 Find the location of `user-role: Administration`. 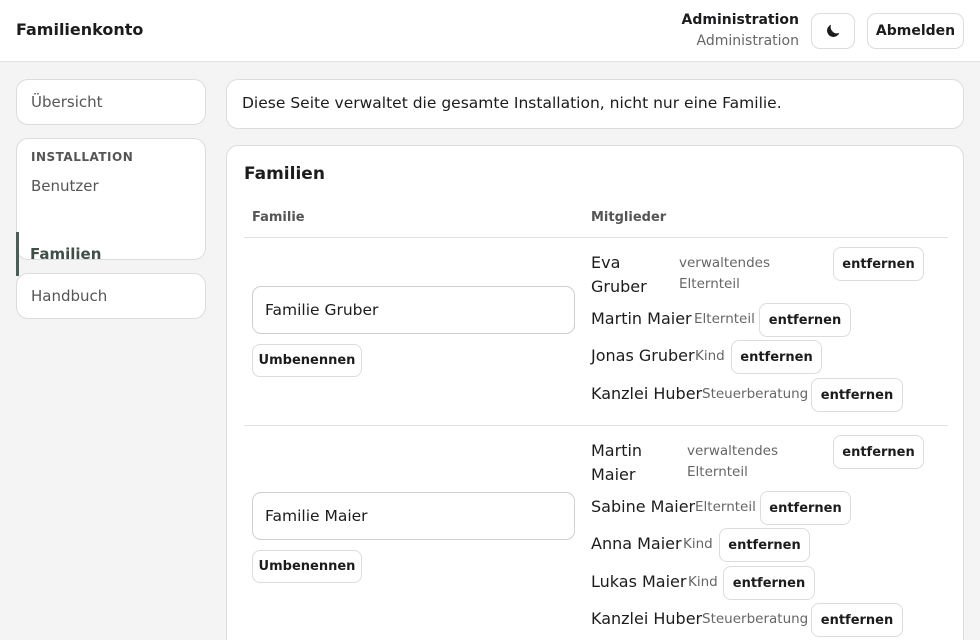

user-role: Administration is located at coordinates (747, 41).